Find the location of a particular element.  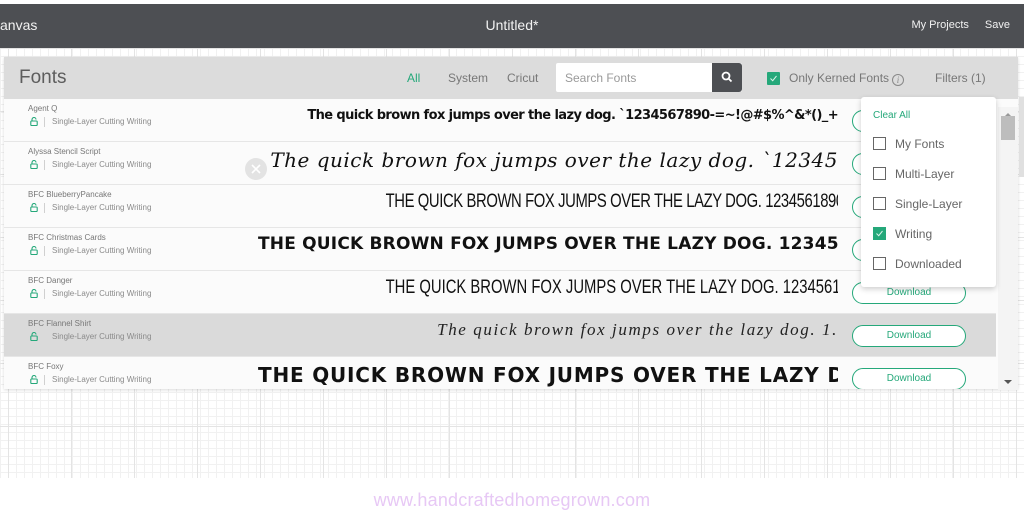

search-button is located at coordinates (727, 77).